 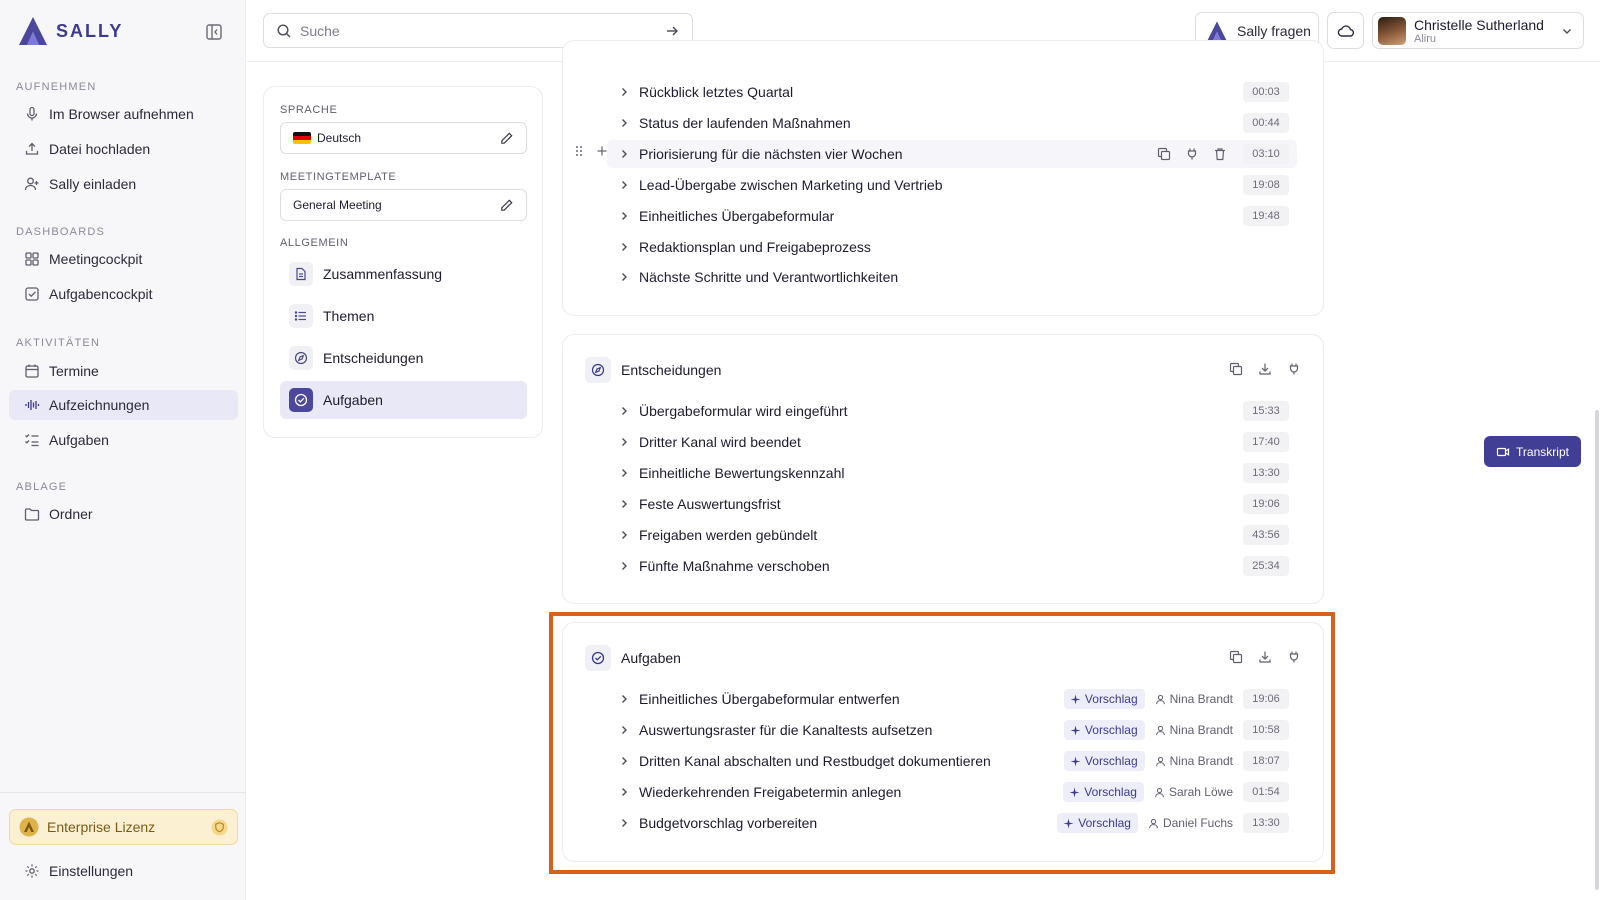 I want to click on plus-icon, so click(x=602, y=151).